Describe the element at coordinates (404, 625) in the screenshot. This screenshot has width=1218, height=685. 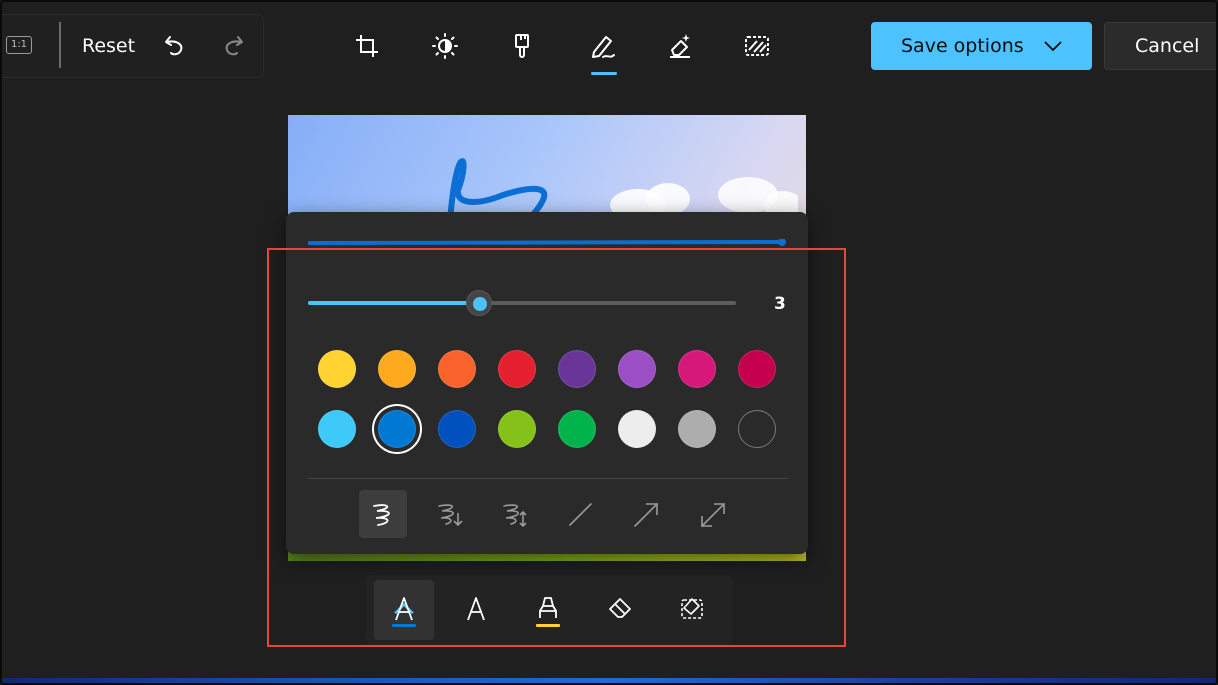
I see `pen-color-indicator` at that location.